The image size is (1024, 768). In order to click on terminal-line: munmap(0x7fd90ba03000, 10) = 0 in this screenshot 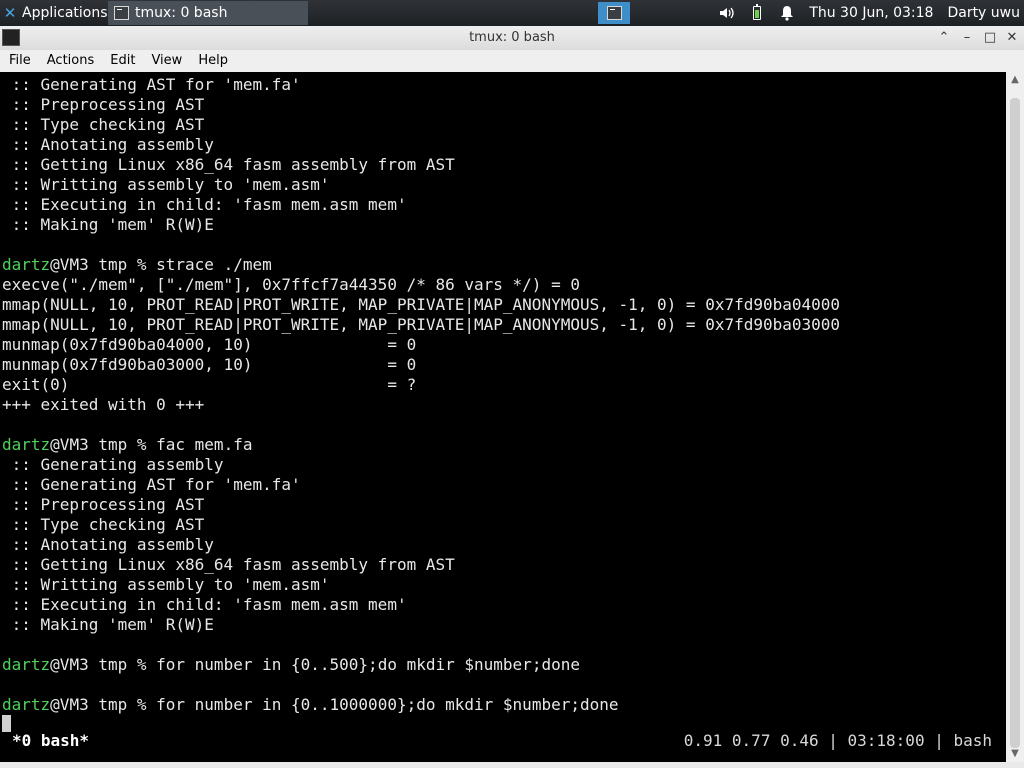, I will do `click(209, 365)`.